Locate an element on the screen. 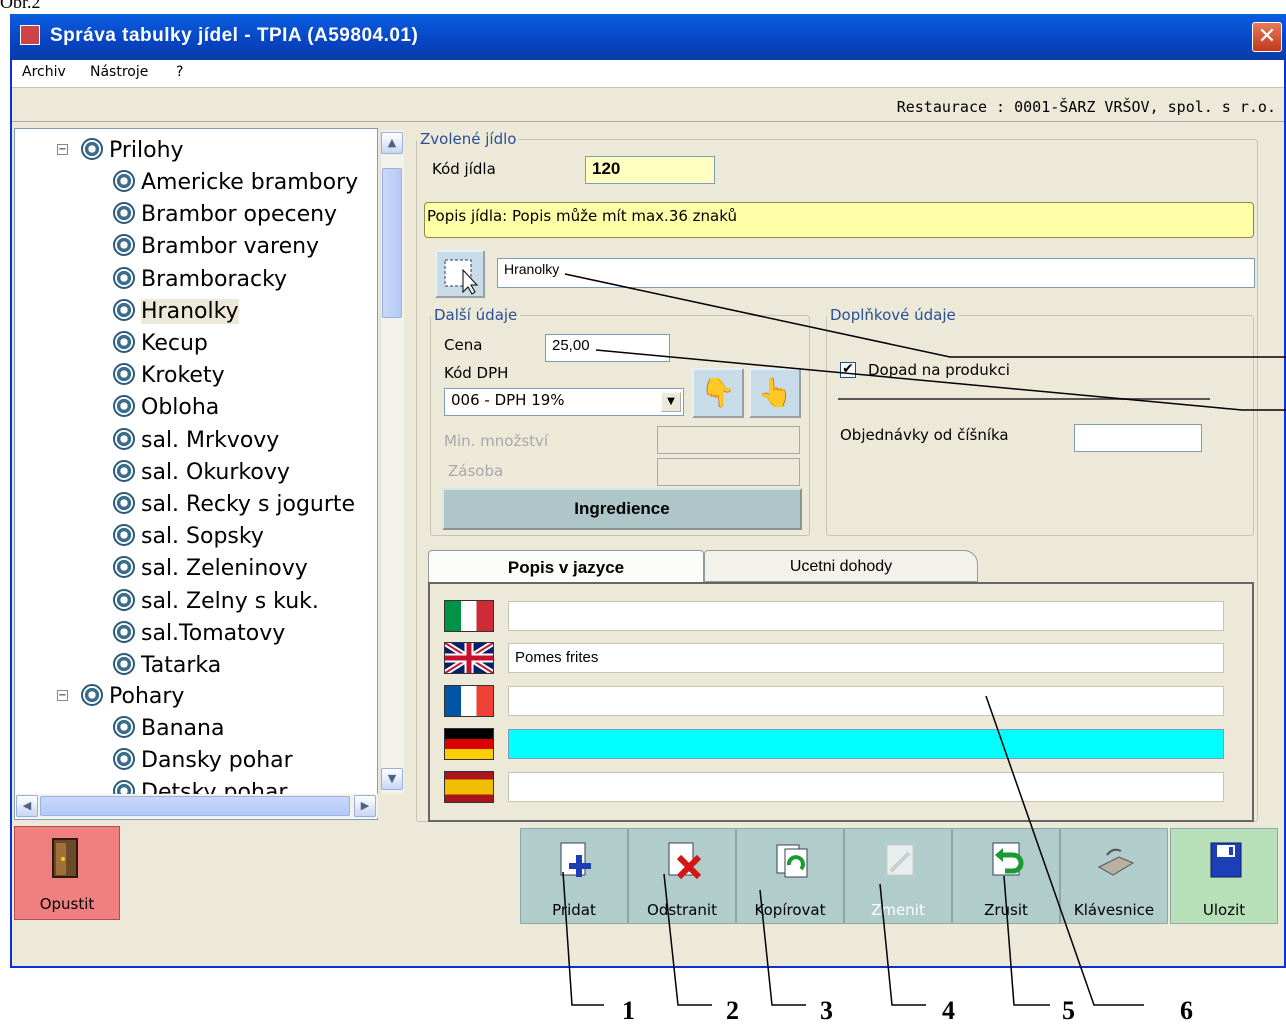 The width and height of the screenshot is (1286, 1028). callout-6: 6 is located at coordinates (1186, 1010).